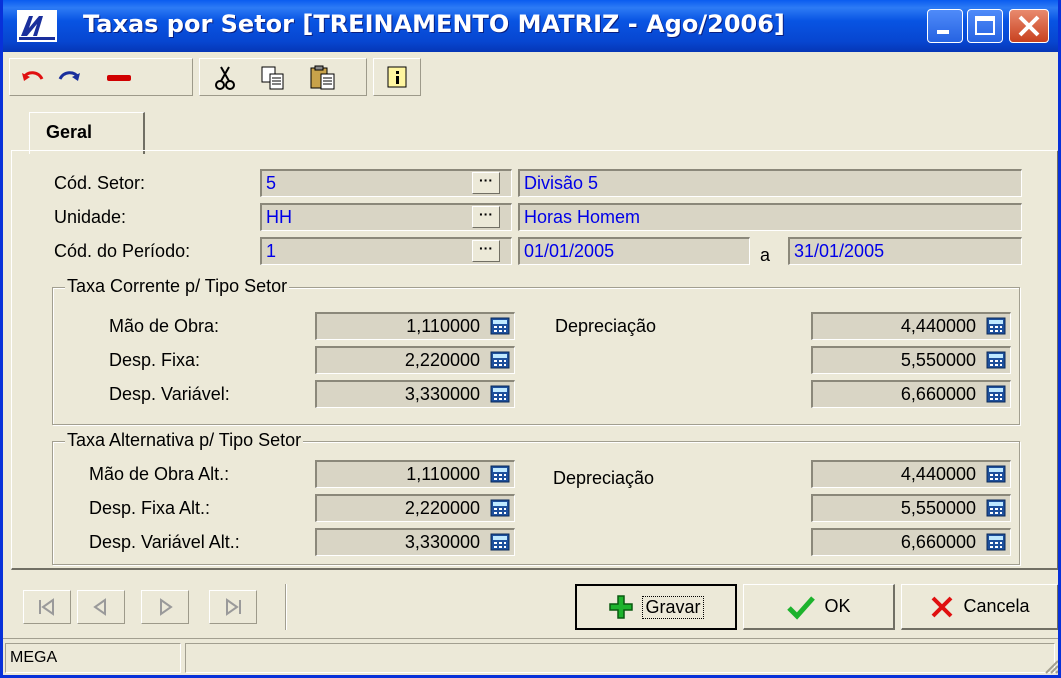 This screenshot has height=678, width=1061. What do you see at coordinates (101, 77) in the screenshot?
I see `toolbar-group-edit` at bounding box center [101, 77].